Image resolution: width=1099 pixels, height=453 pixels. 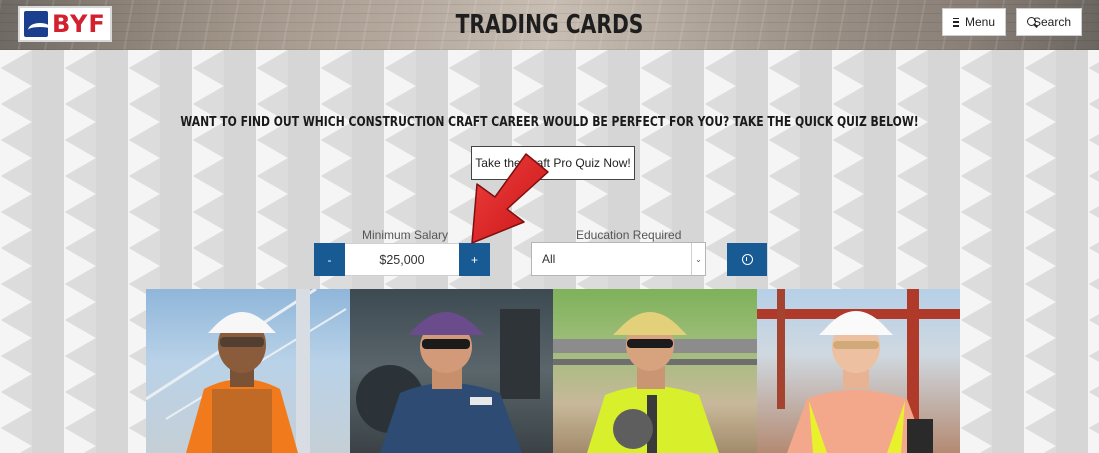 I want to click on search-button: Search, so click(x=1049, y=22).